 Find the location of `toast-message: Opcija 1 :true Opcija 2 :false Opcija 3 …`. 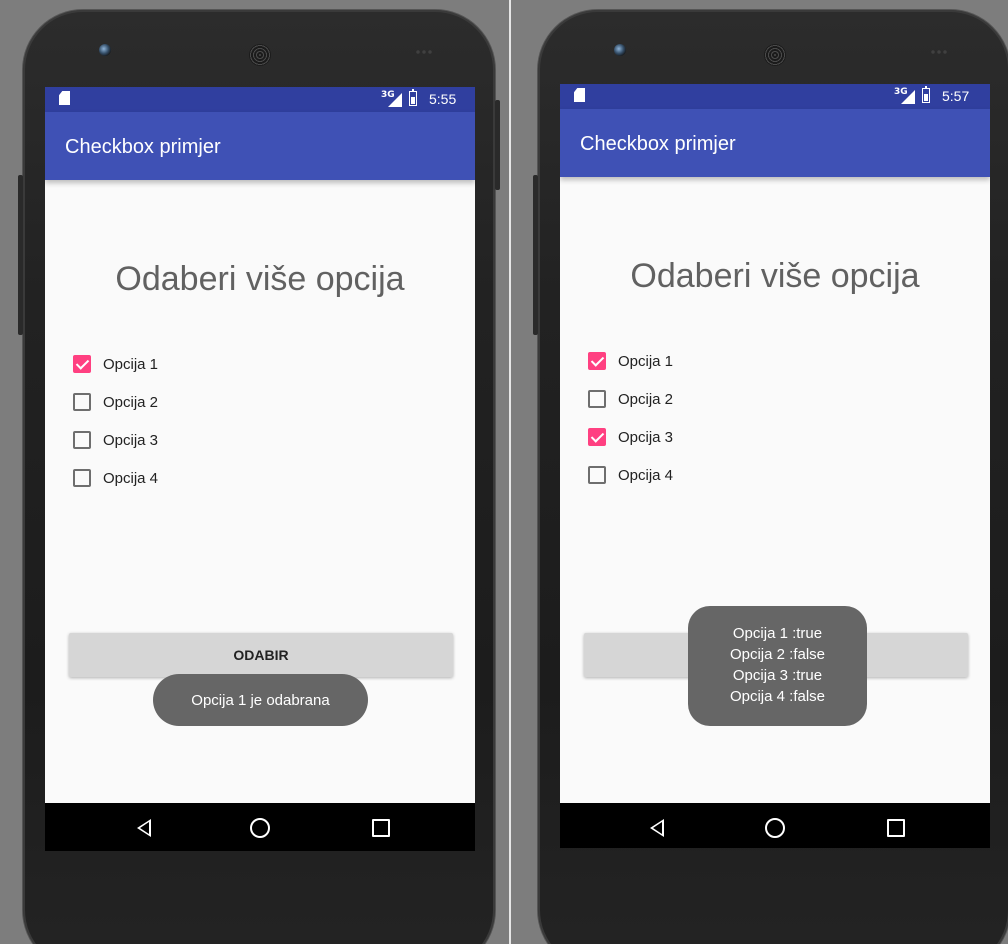

toast-message: Opcija 1 :true Opcija 2 :false Opcija 3 … is located at coordinates (777, 666).